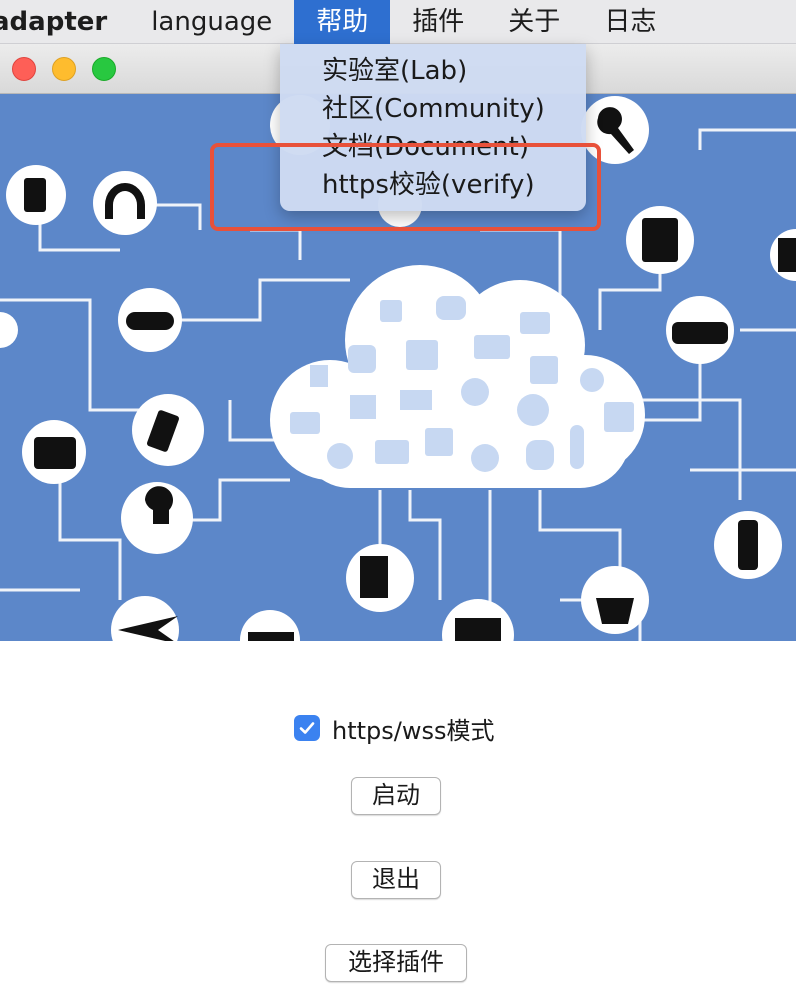  Describe the element at coordinates (396, 796) in the screenshot. I see `start-button: 启动` at that location.